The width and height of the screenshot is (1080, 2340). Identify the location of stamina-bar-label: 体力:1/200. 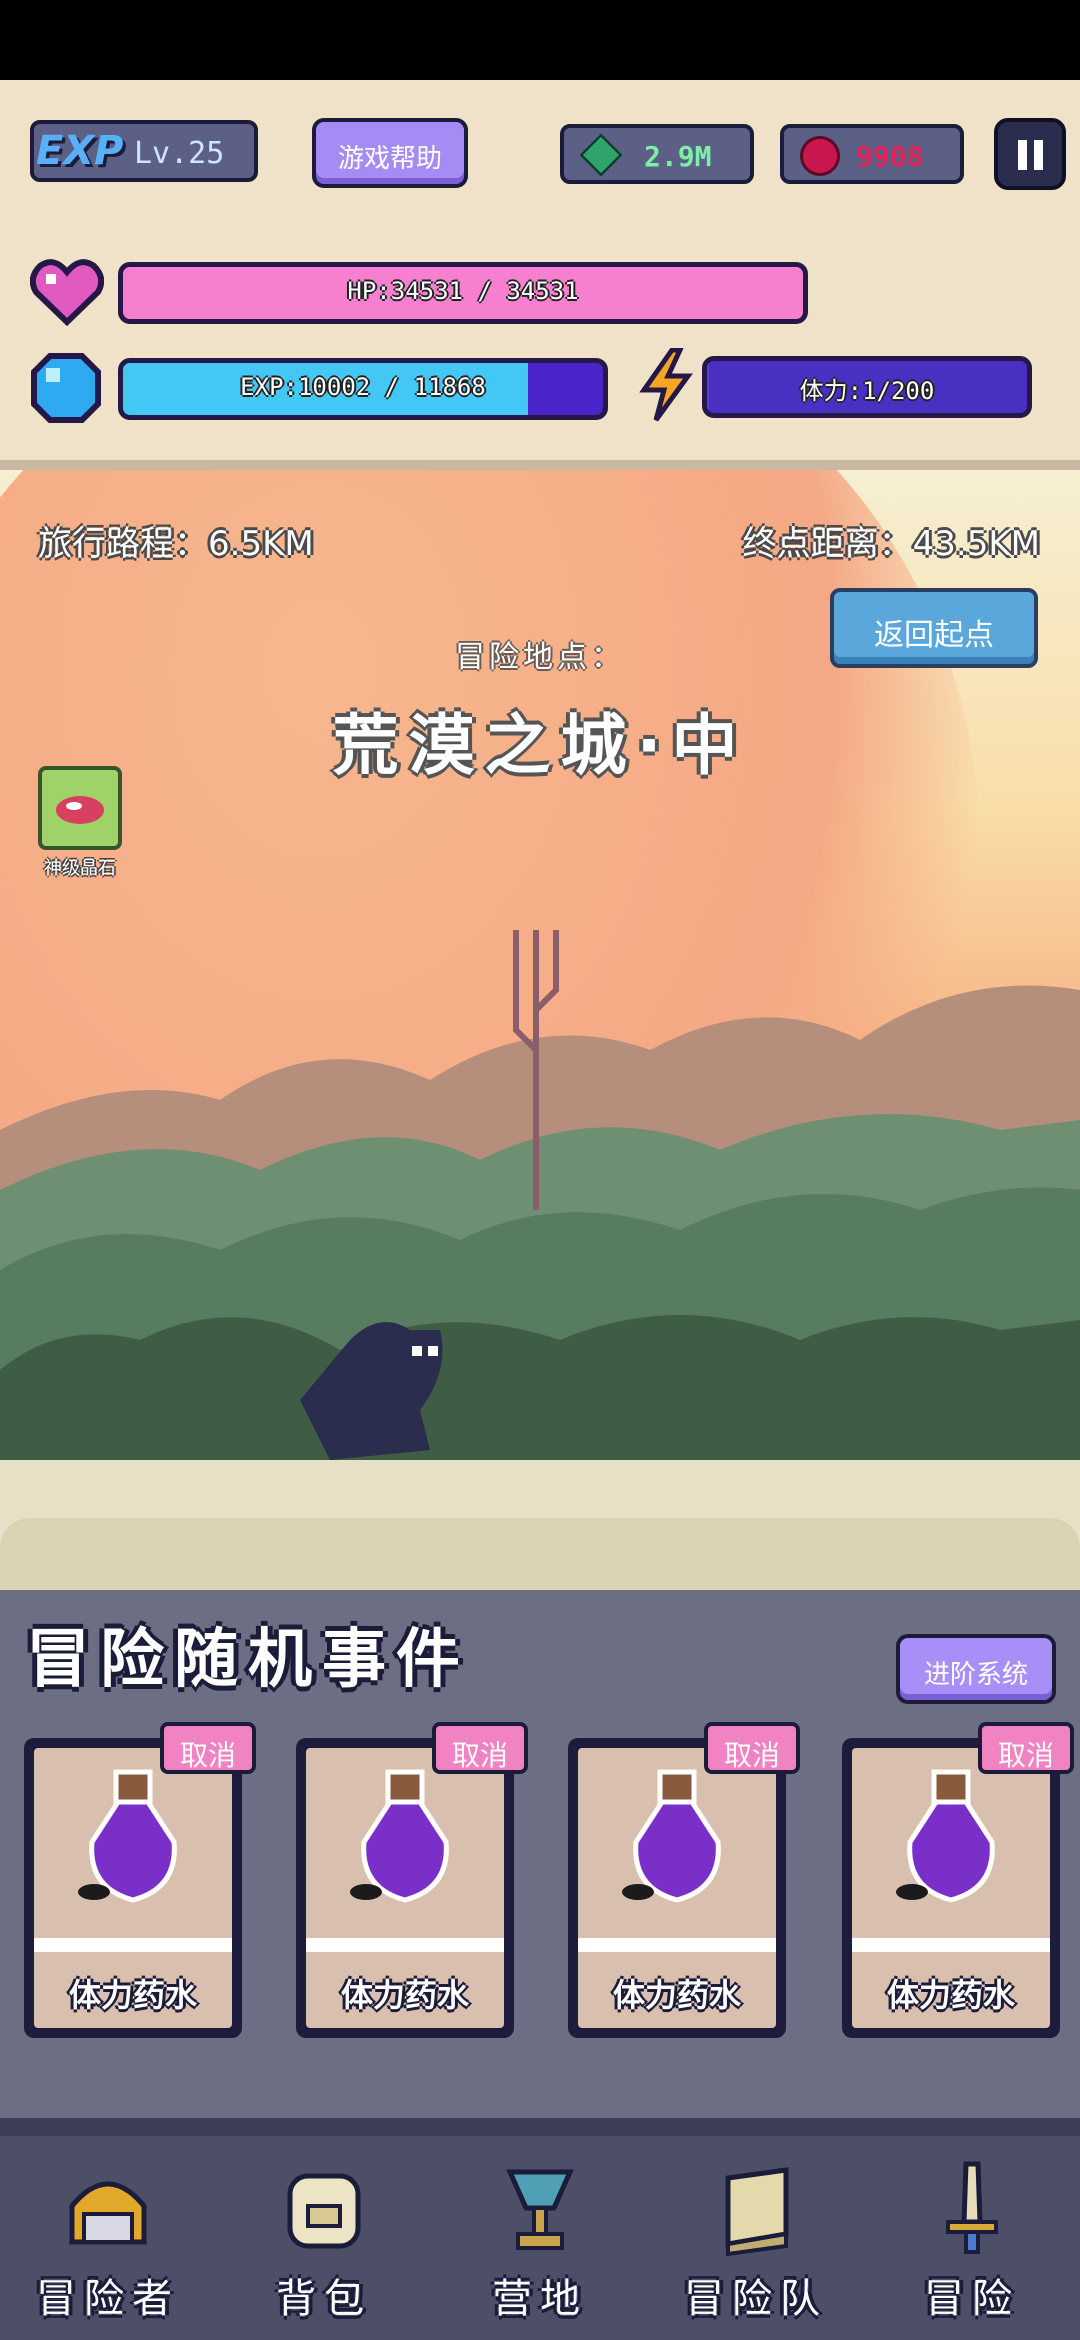
(867, 391).